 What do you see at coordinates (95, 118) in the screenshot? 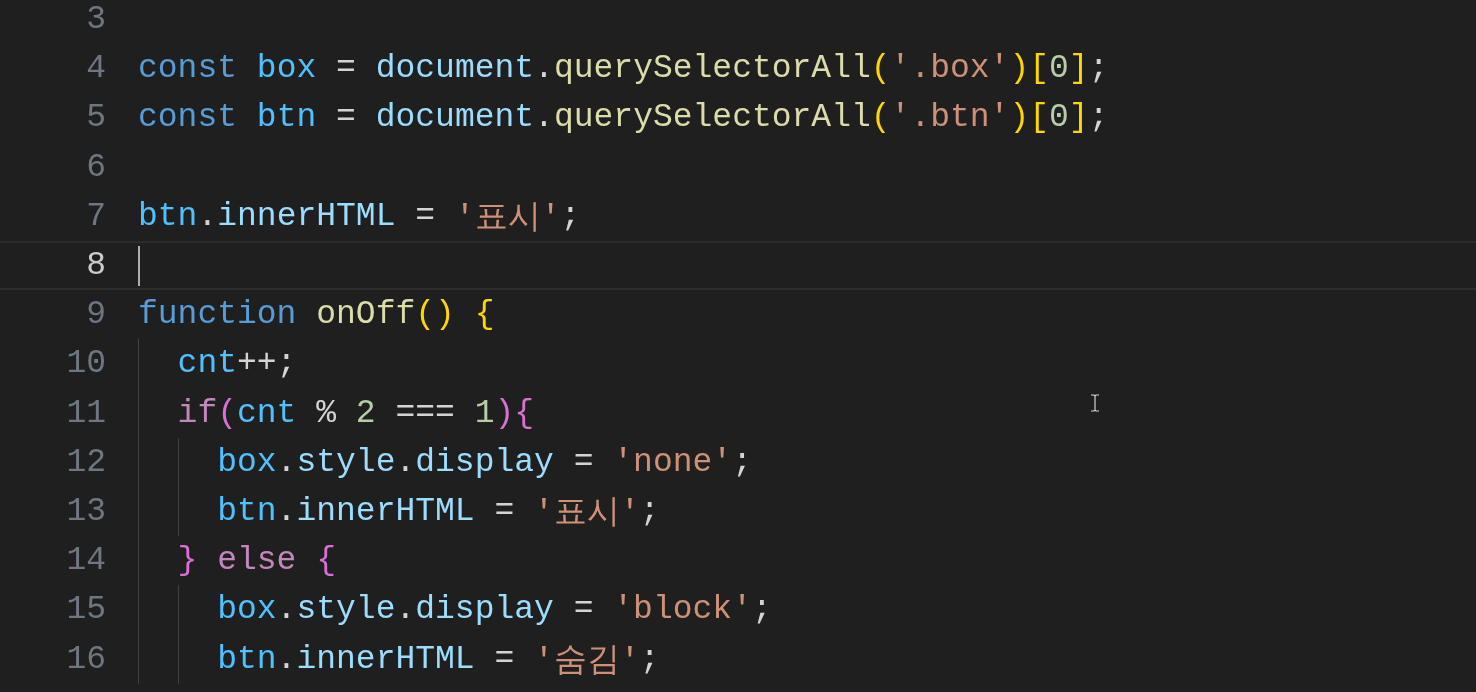
I see `line-number: 5` at bounding box center [95, 118].